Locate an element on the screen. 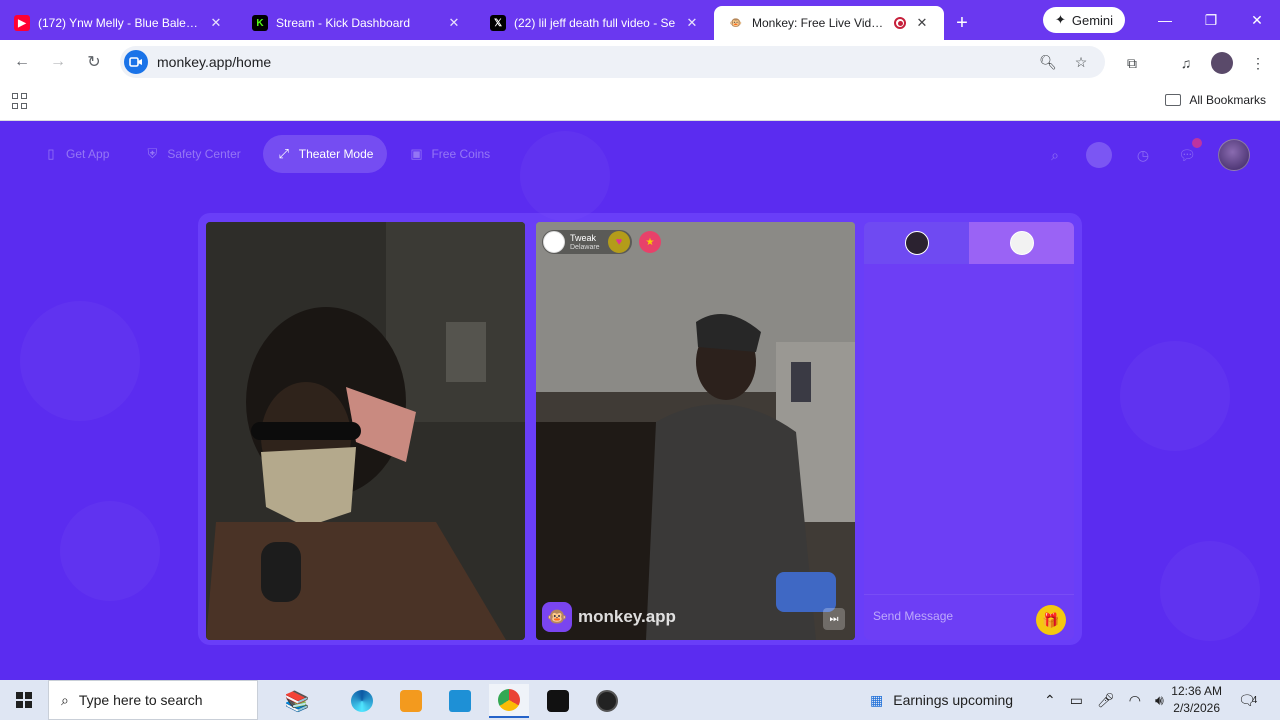 The image size is (1280, 720). chevron-up-icon: ⌃ is located at coordinates (1050, 700).